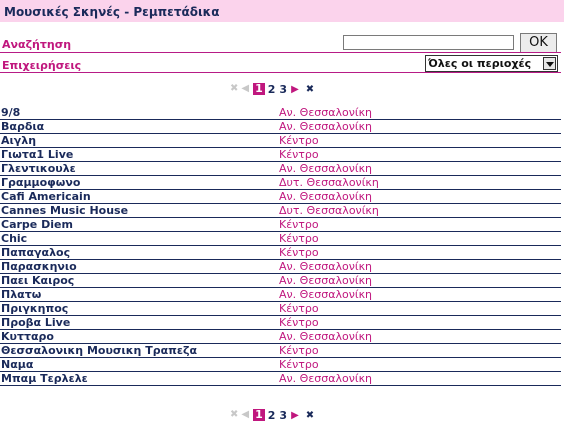 The width and height of the screenshot is (564, 425). I want to click on list-item: Γλεντικουλε Αν. Θεσσαλονίκη, so click(280, 169).